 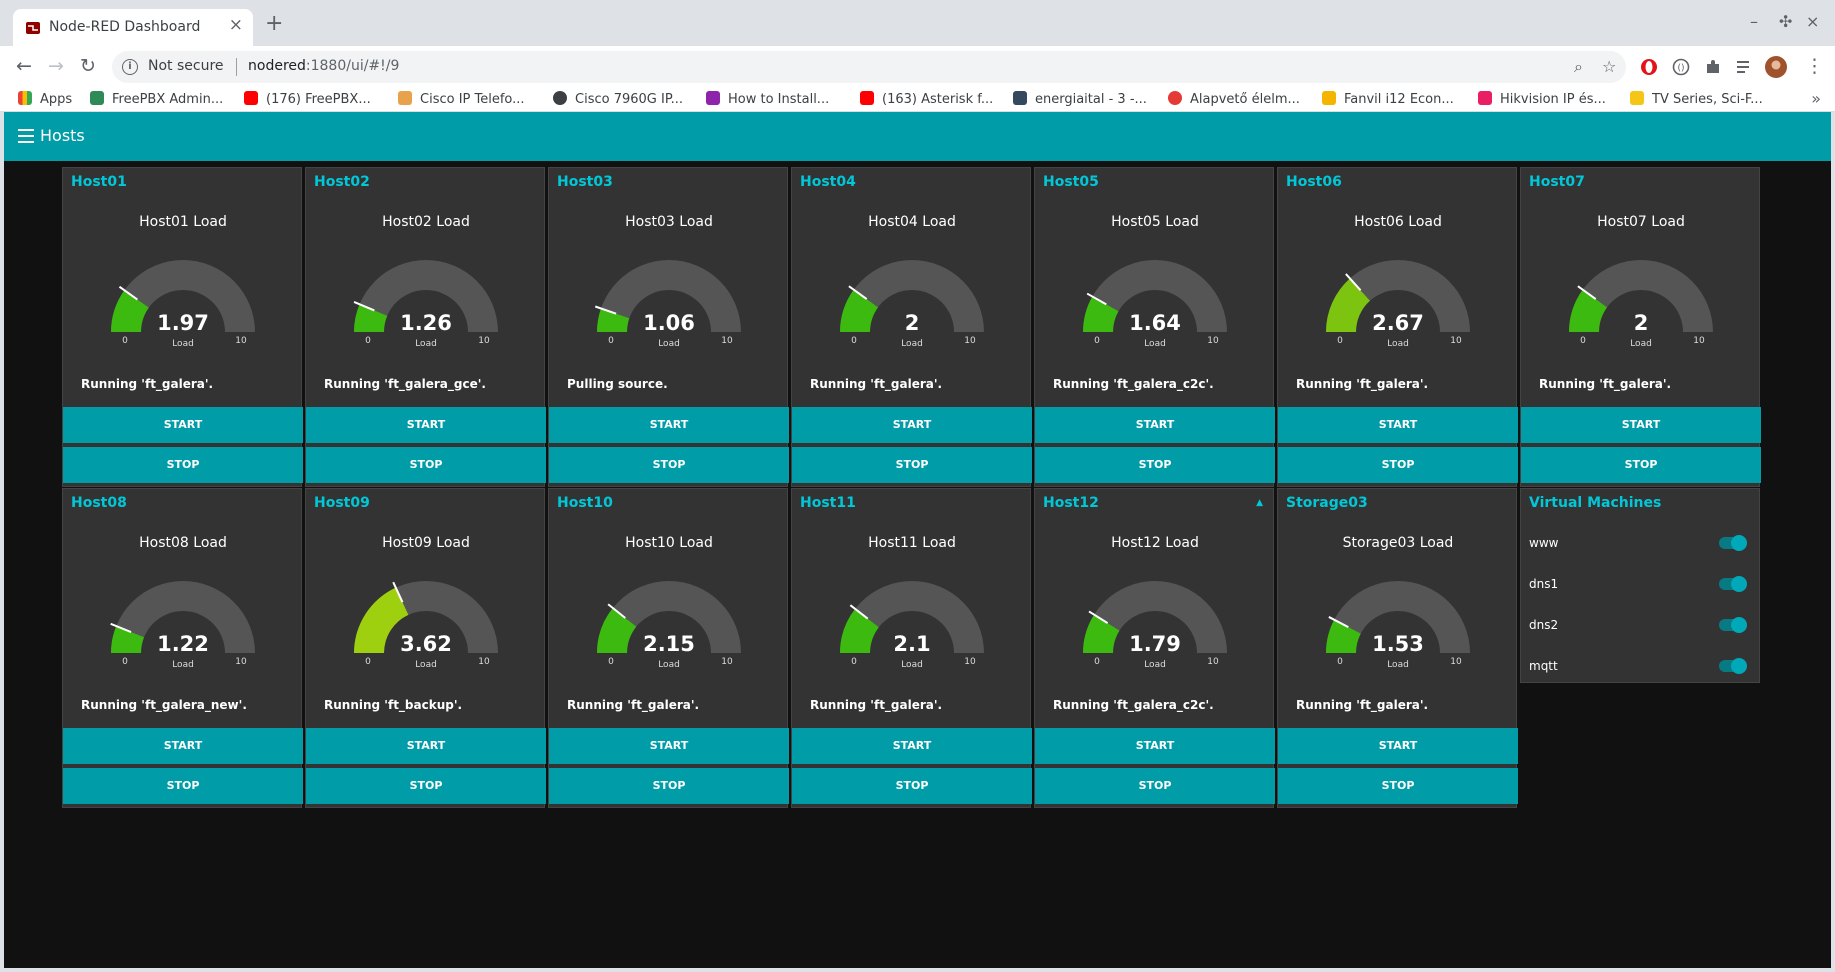 What do you see at coordinates (24, 66) in the screenshot?
I see `back-icon: ←` at bounding box center [24, 66].